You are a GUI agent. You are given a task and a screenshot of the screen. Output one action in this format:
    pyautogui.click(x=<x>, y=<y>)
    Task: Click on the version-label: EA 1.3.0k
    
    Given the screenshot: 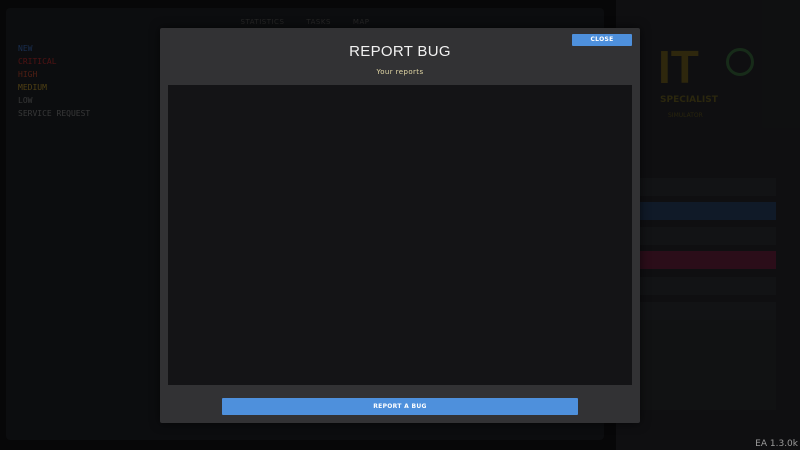 What is the action you would take?
    pyautogui.click(x=776, y=444)
    